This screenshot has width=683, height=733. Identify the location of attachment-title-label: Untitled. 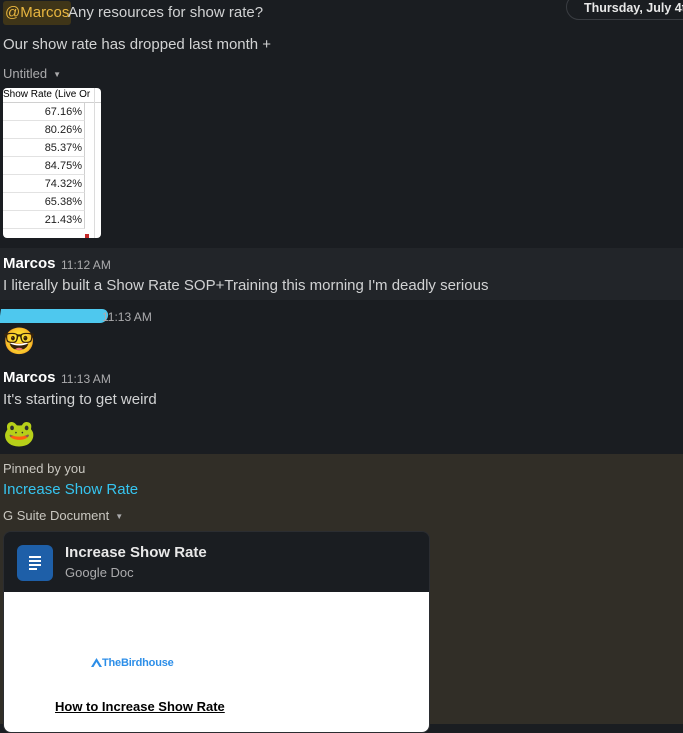
(25, 73).